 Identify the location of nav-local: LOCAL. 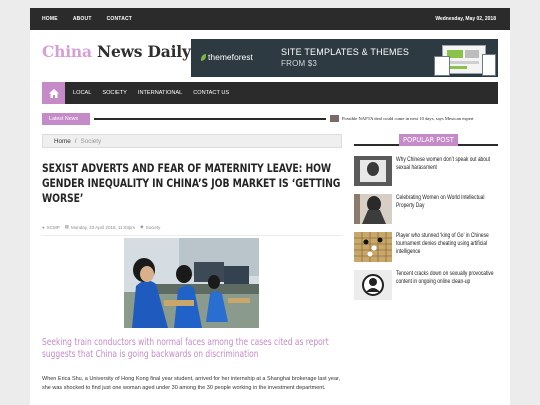
(82, 93).